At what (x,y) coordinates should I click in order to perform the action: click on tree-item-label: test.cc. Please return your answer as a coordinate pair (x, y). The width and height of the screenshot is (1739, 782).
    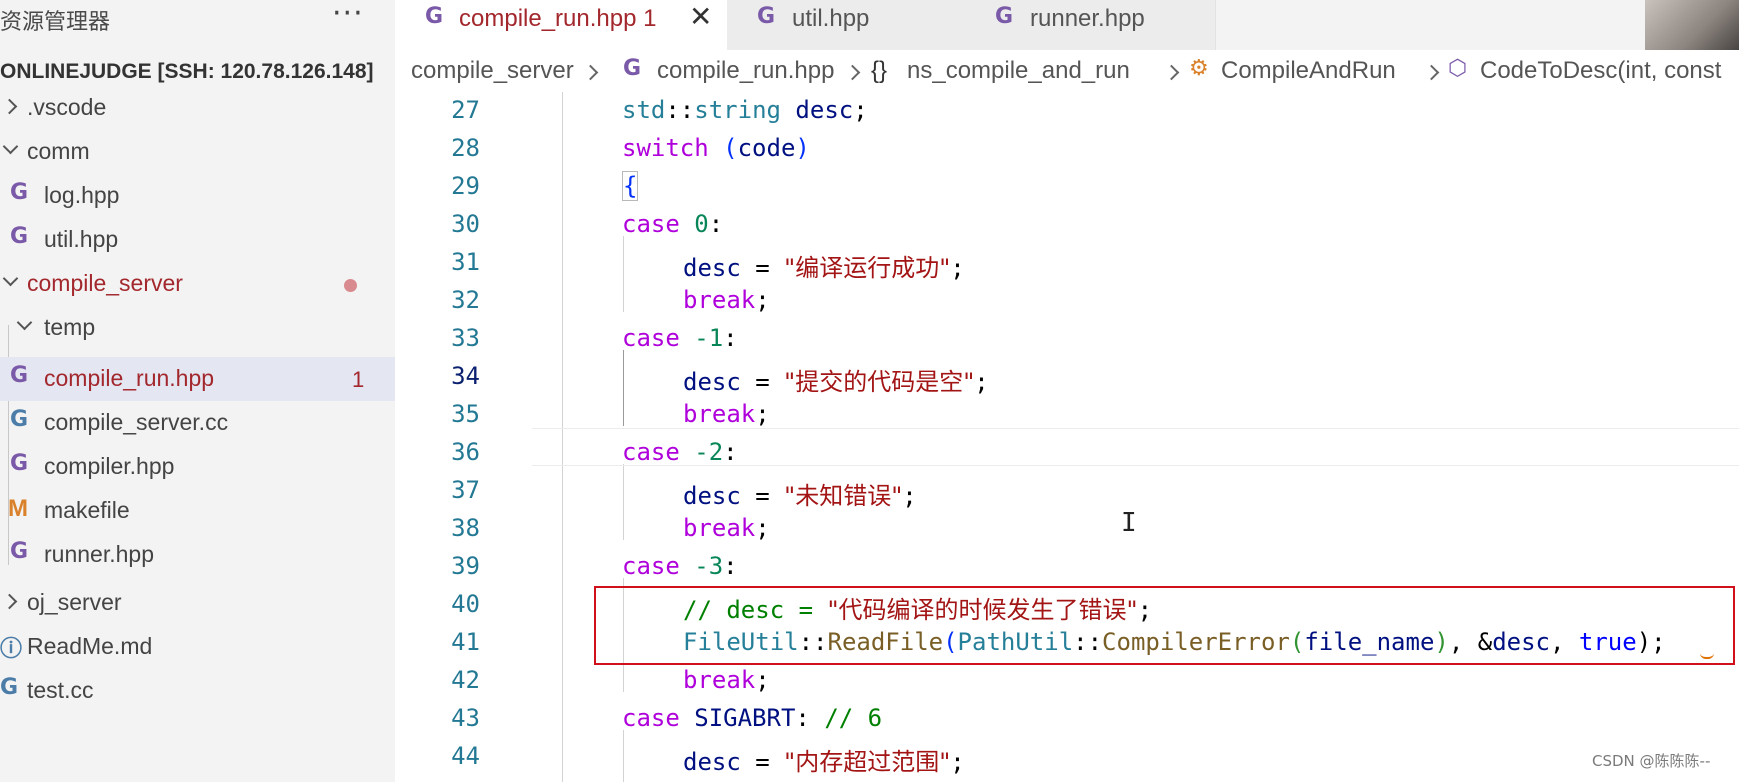
    Looking at the image, I should click on (60, 690).